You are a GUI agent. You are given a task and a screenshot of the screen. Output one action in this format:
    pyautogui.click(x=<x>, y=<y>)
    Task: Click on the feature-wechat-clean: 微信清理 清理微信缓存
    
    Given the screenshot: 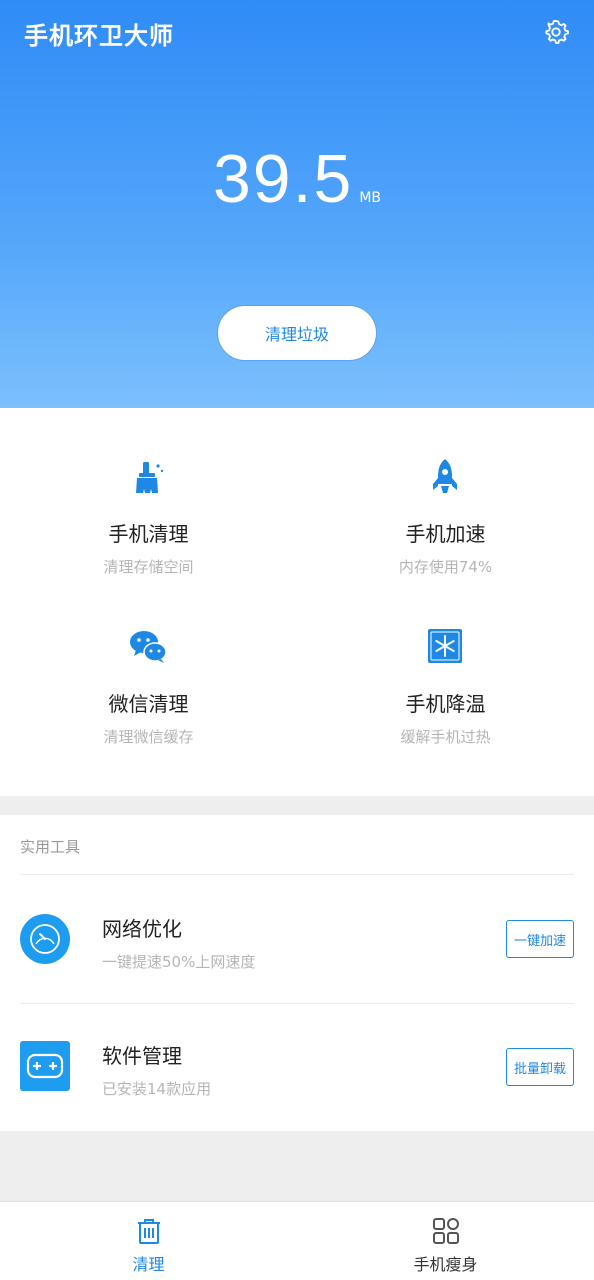 What is the action you would take?
    pyautogui.click(x=148, y=663)
    